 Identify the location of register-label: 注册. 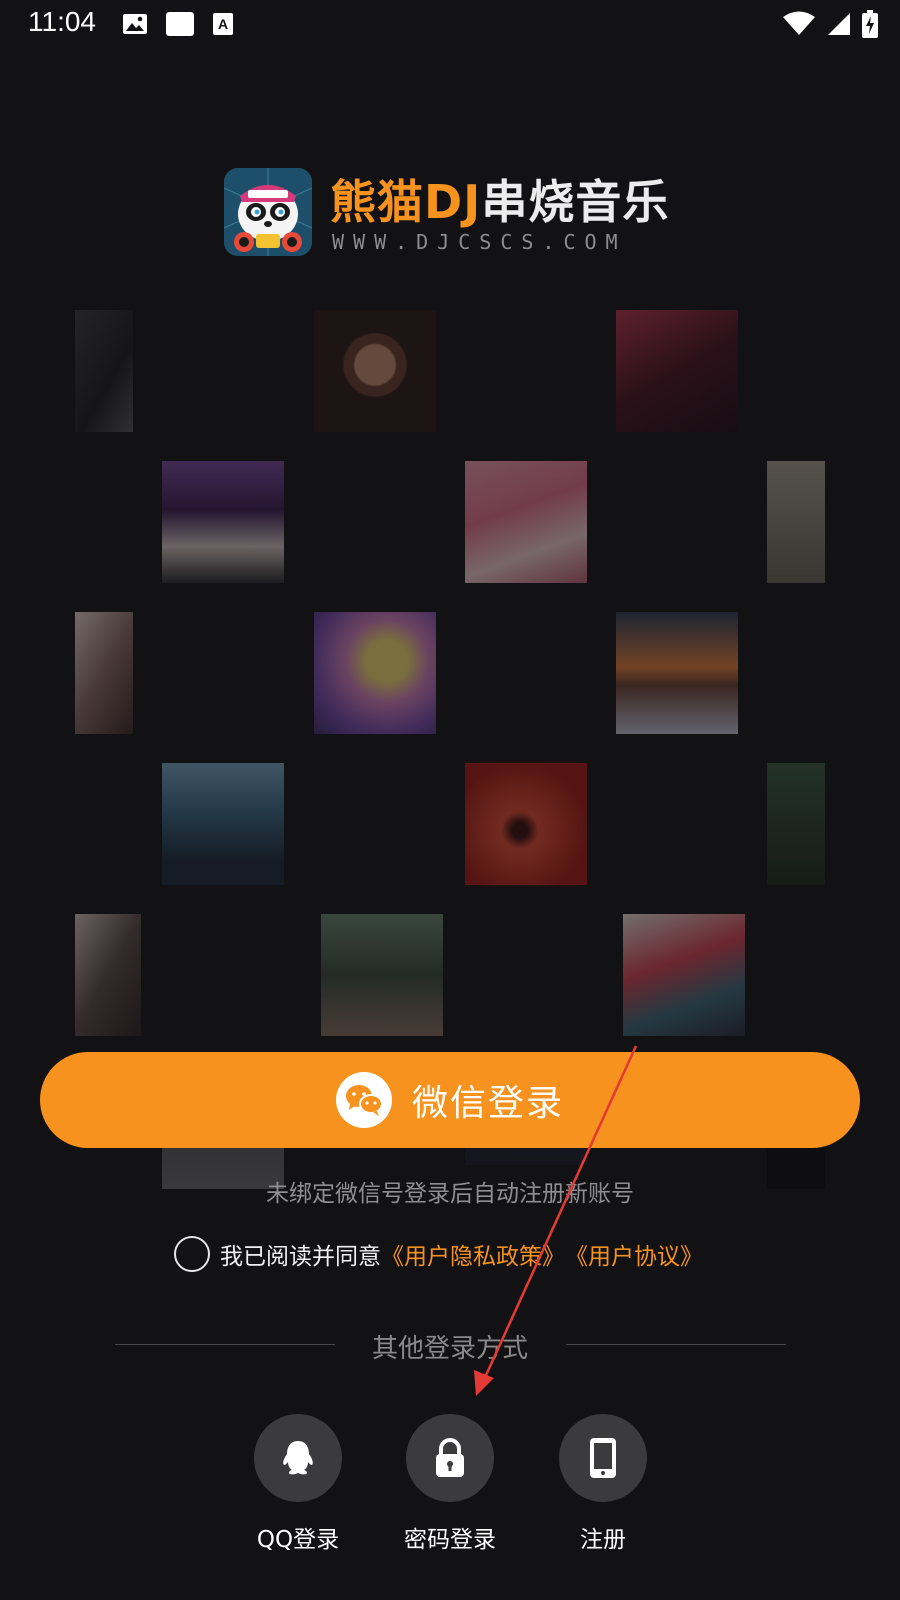
(603, 1540).